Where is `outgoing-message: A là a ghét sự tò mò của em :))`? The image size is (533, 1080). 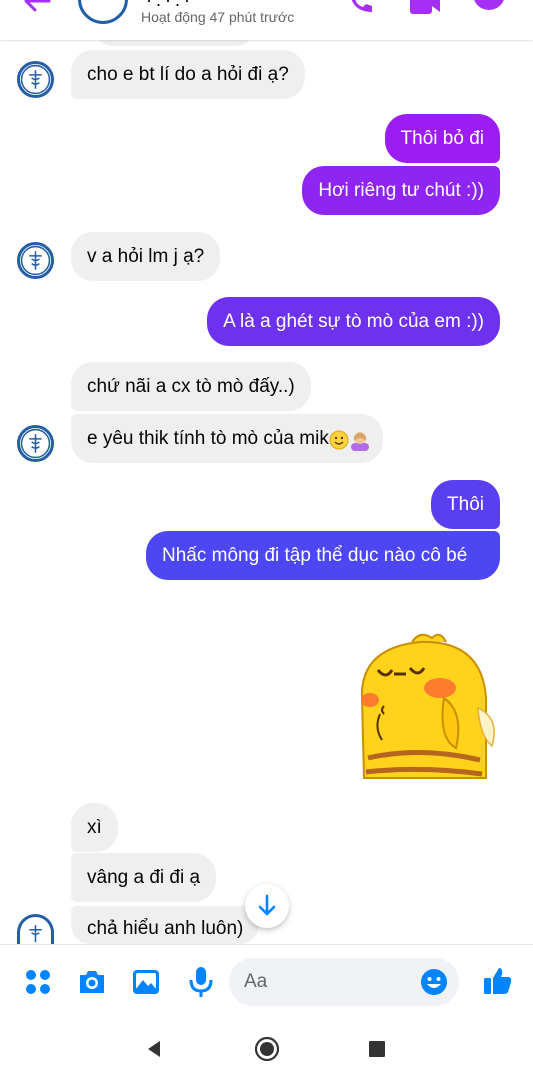 outgoing-message: A là a ghét sự tò mò của em :)) is located at coordinates (353, 321).